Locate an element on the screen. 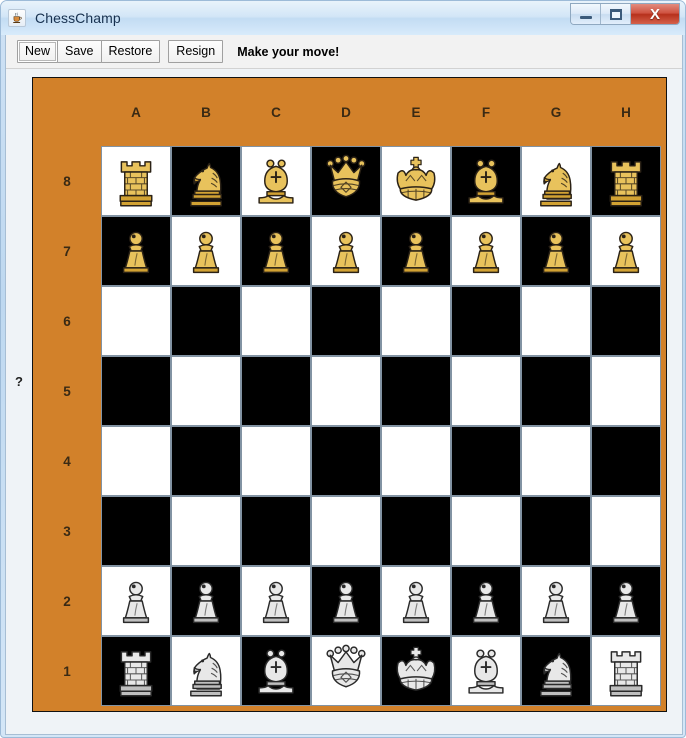  square-d4 is located at coordinates (346, 461).